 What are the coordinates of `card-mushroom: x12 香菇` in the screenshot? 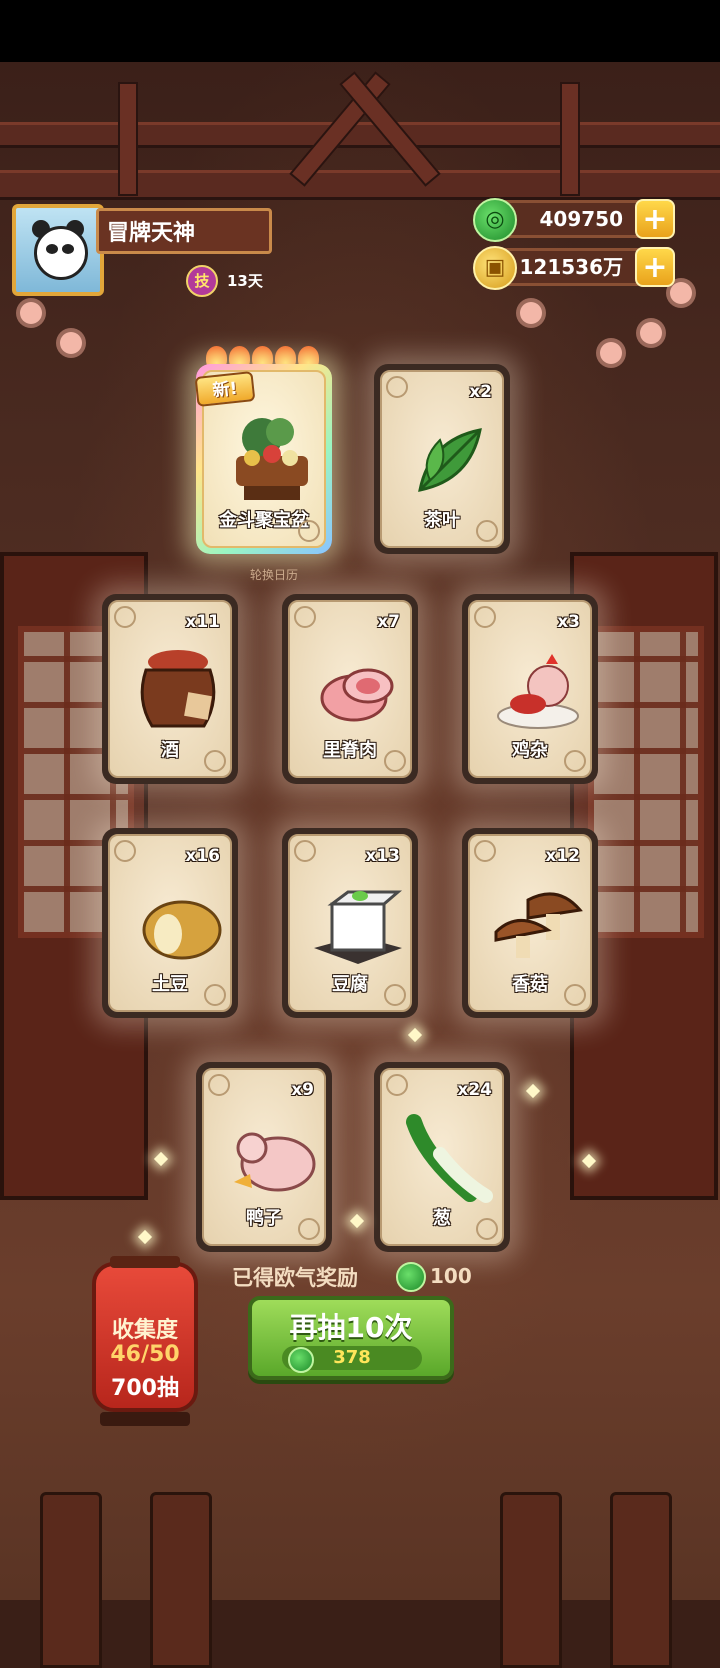 It's located at (530, 923).